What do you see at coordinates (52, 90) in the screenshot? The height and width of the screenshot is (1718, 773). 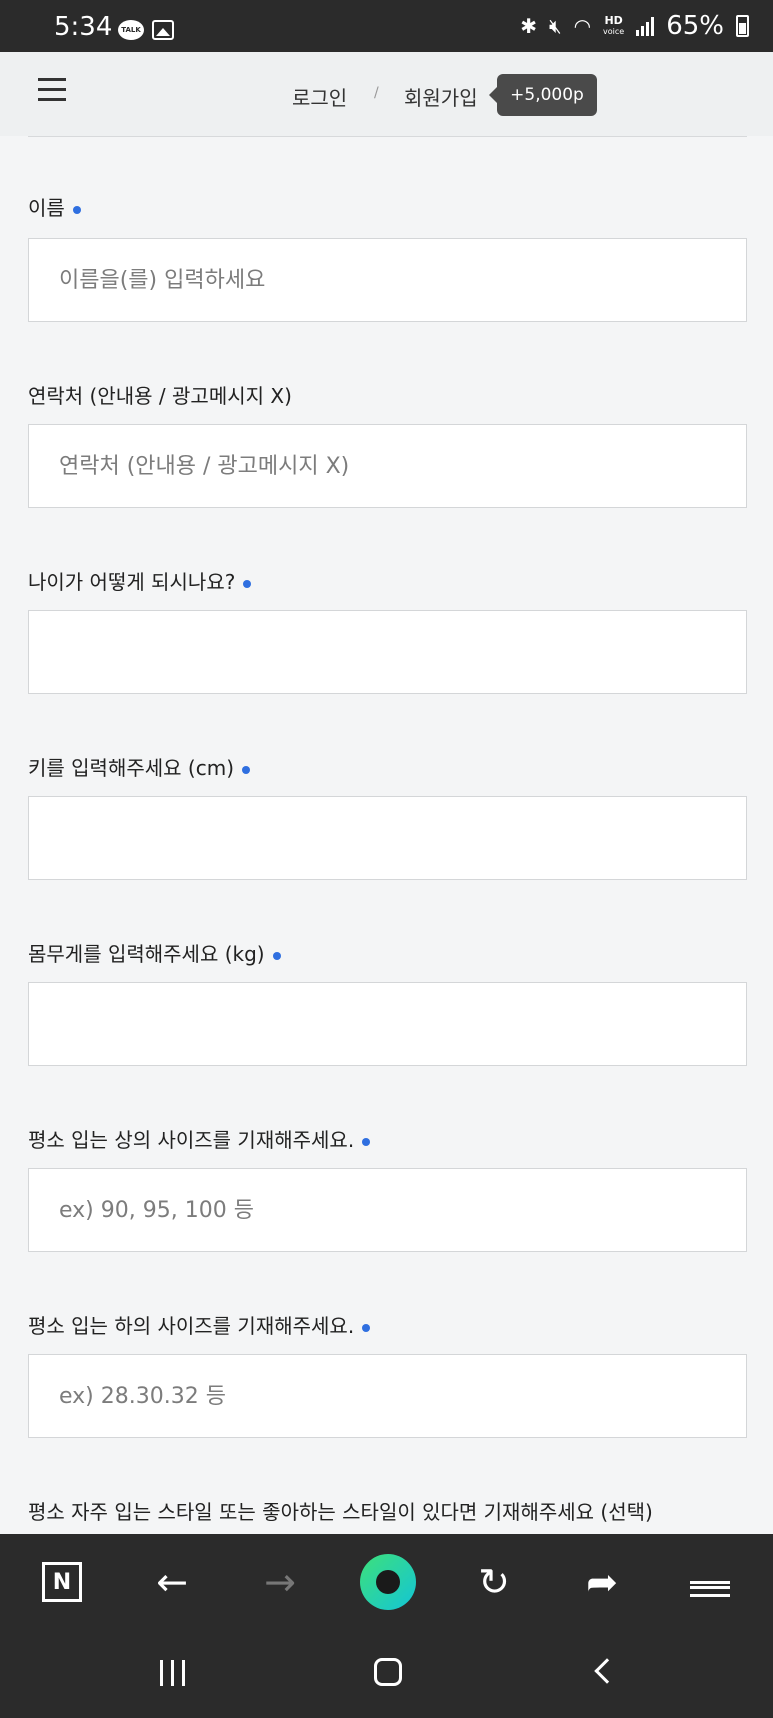 I see `menu-icon` at bounding box center [52, 90].